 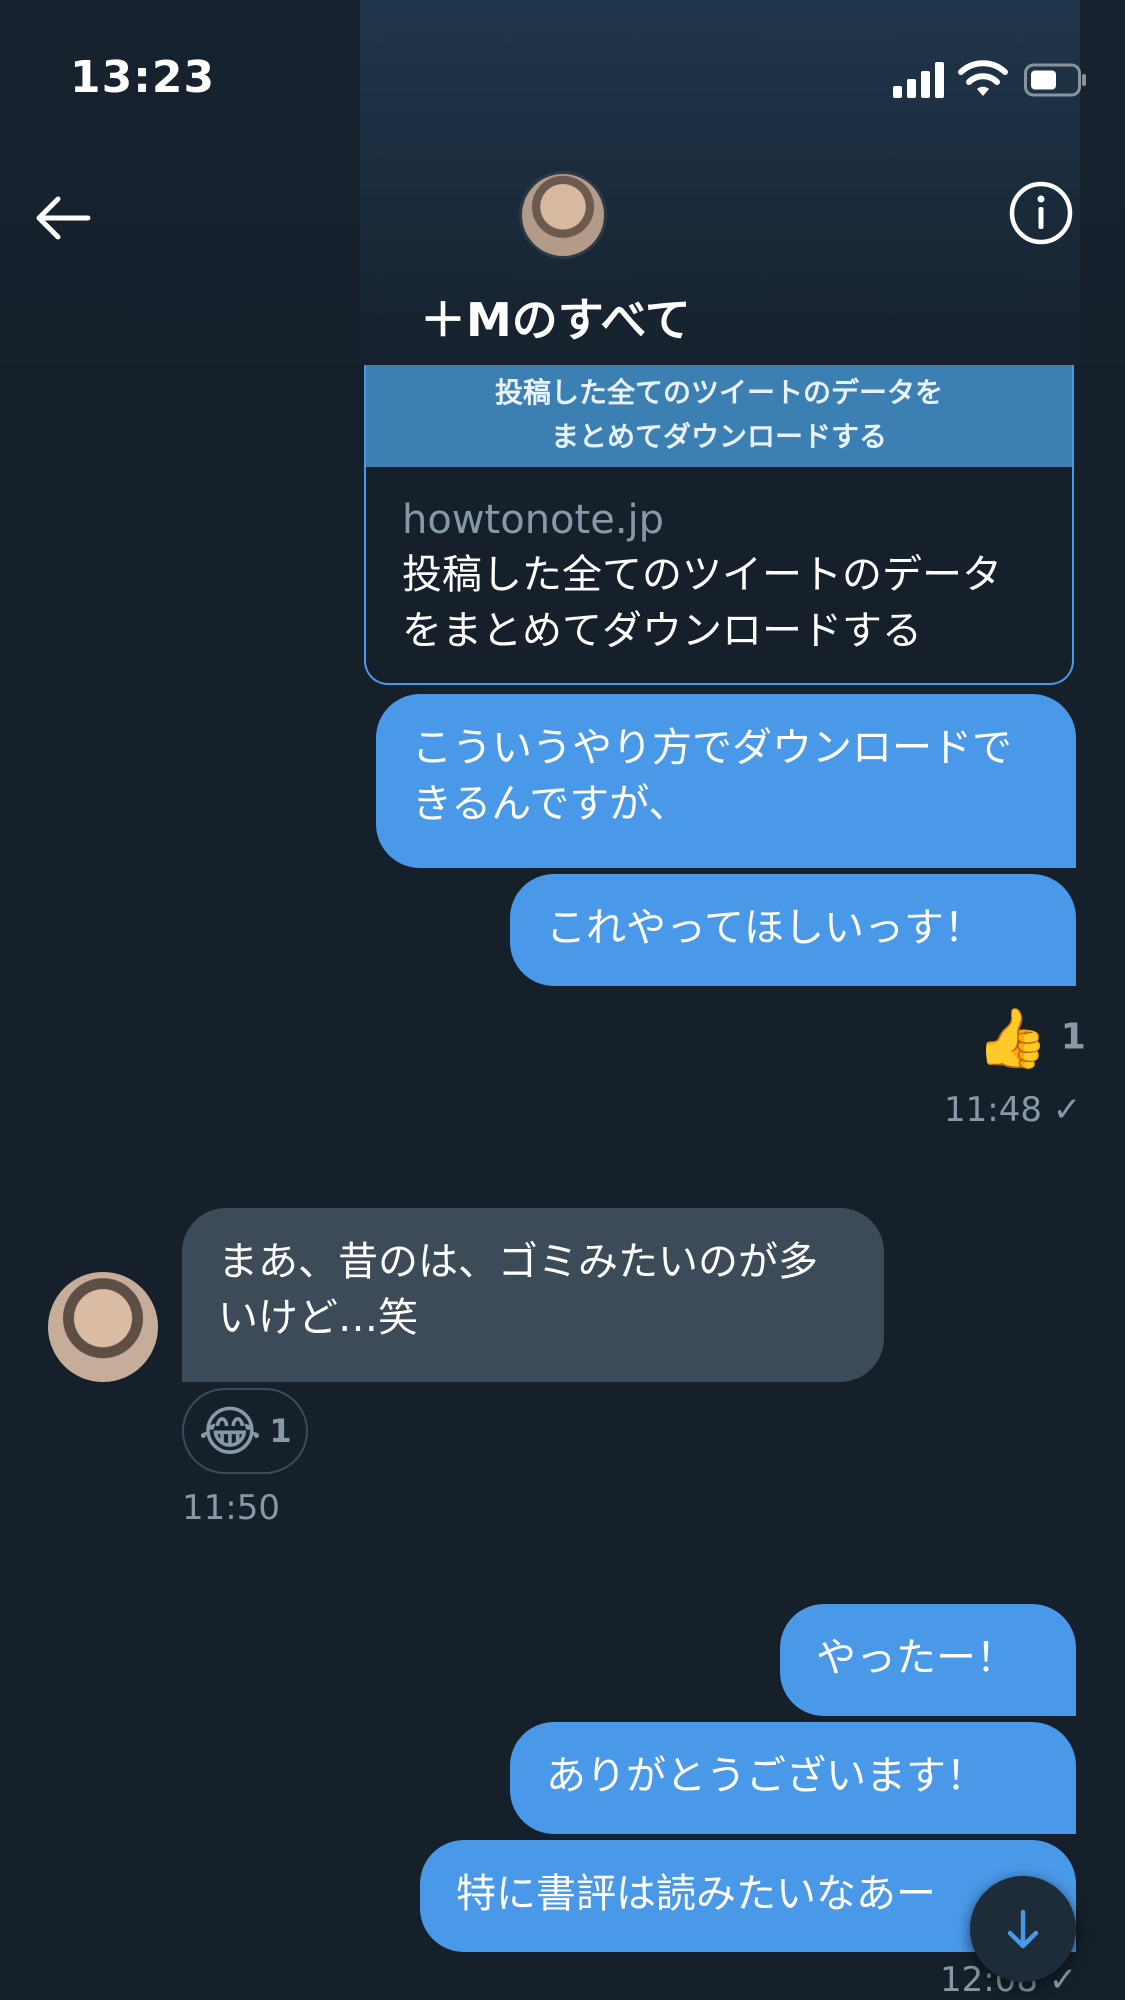 What do you see at coordinates (143, 77) in the screenshot?
I see `status-time: 13:23` at bounding box center [143, 77].